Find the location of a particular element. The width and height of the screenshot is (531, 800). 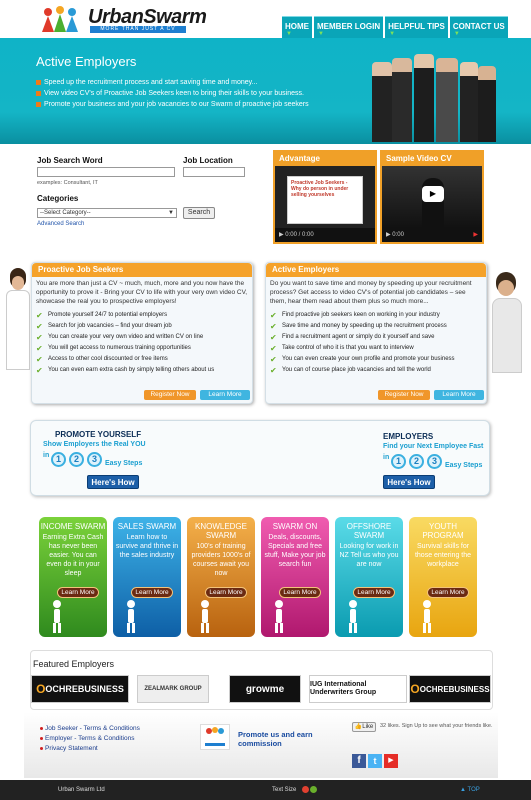

nav-member-login: MEMBER LOGIN ▼ is located at coordinates (349, 27).